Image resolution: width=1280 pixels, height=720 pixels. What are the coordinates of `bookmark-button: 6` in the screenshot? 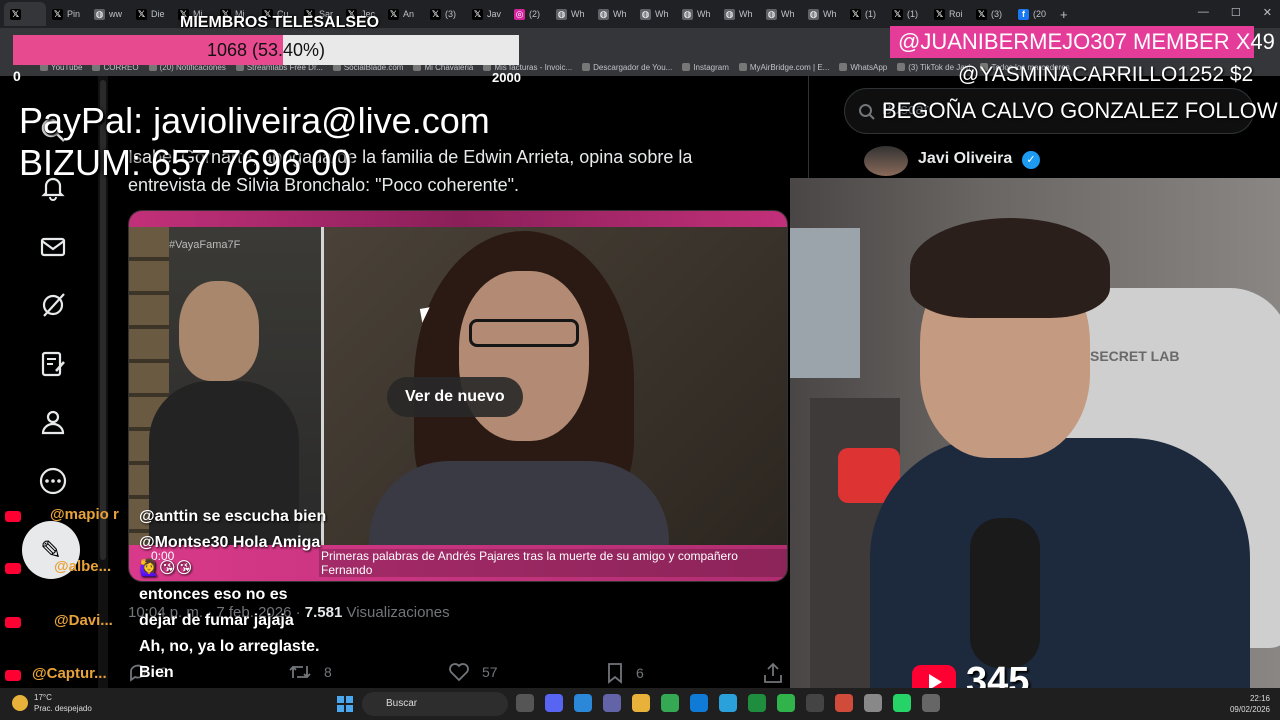 It's located at (625, 673).